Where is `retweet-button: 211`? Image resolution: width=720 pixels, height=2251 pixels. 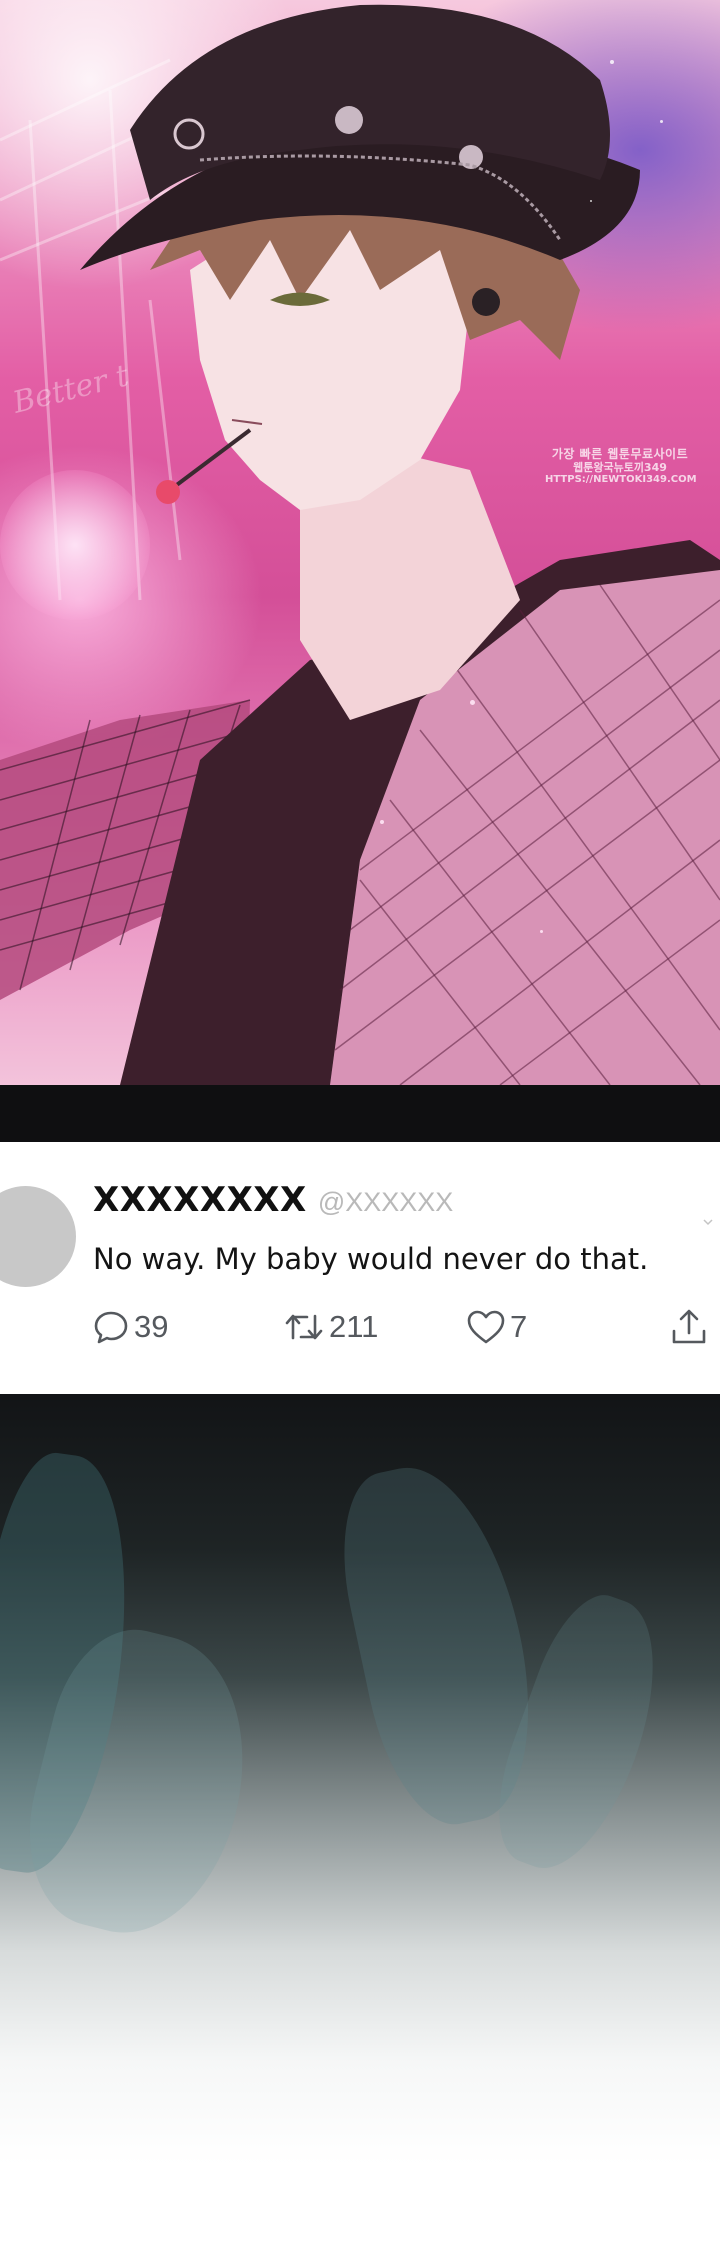
retweet-button: 211 is located at coordinates (330, 1327).